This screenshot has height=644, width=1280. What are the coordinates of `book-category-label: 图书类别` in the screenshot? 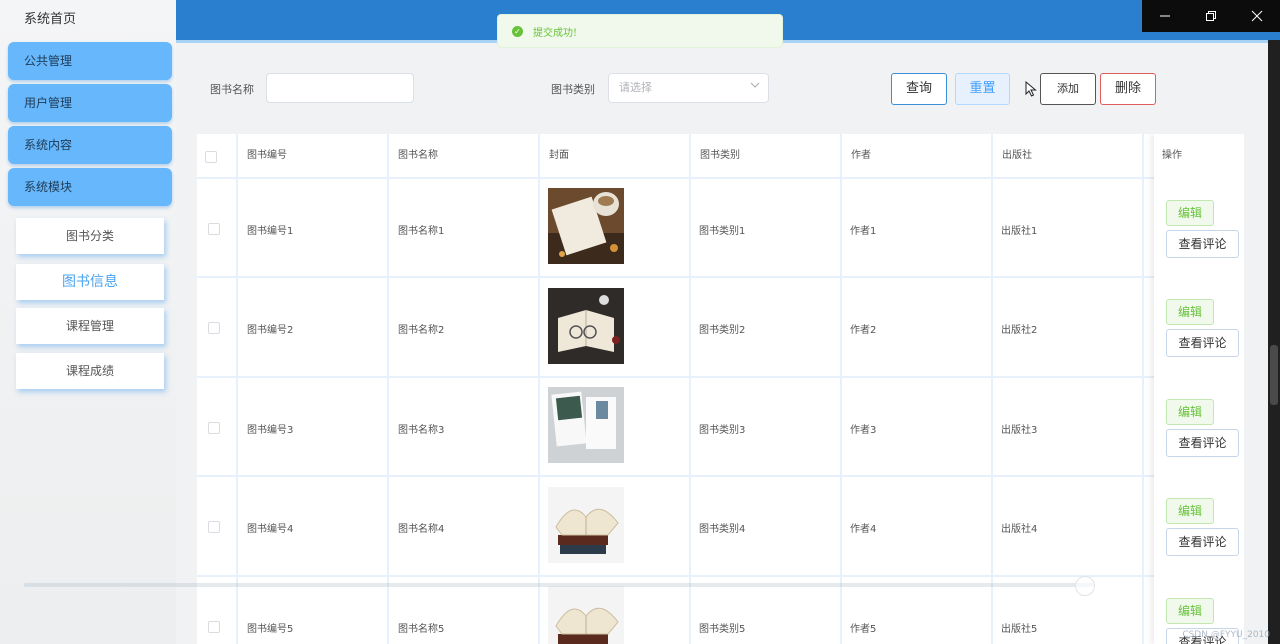 It's located at (573, 89).